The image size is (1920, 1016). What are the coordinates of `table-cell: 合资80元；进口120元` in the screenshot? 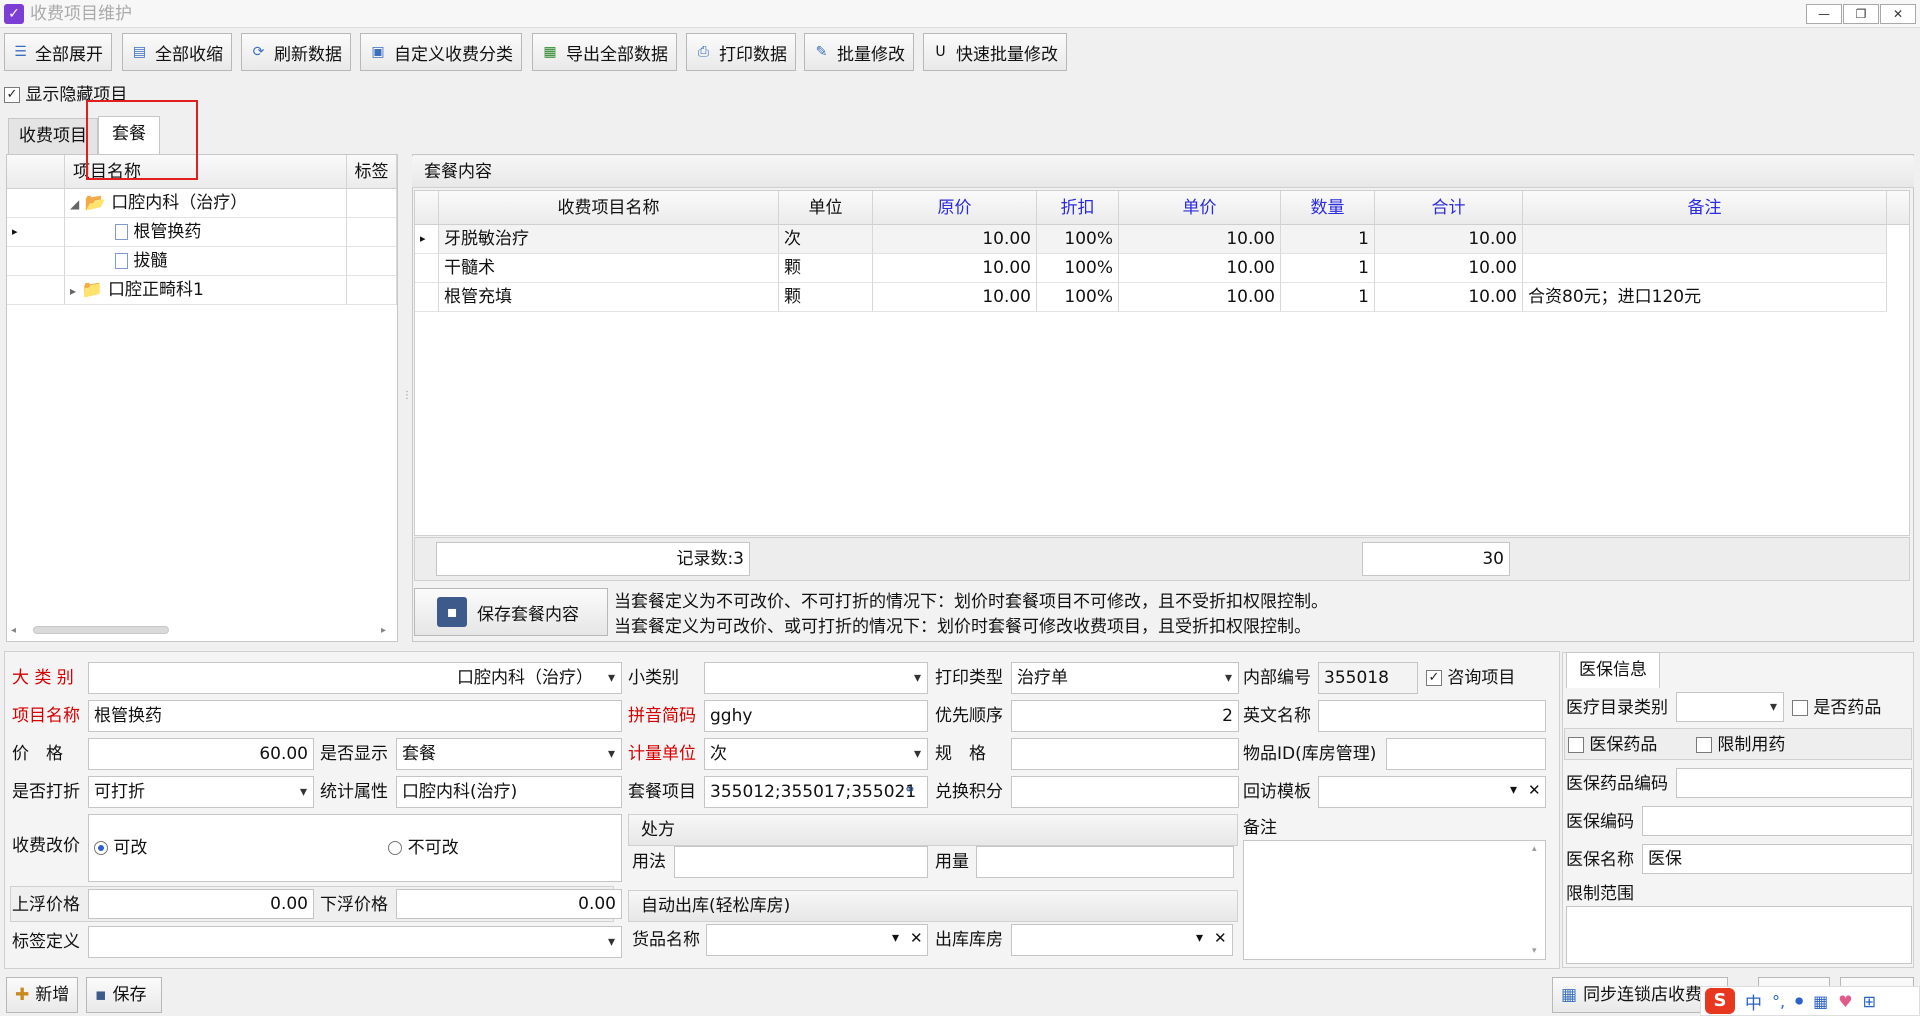 It's located at (1705, 297).